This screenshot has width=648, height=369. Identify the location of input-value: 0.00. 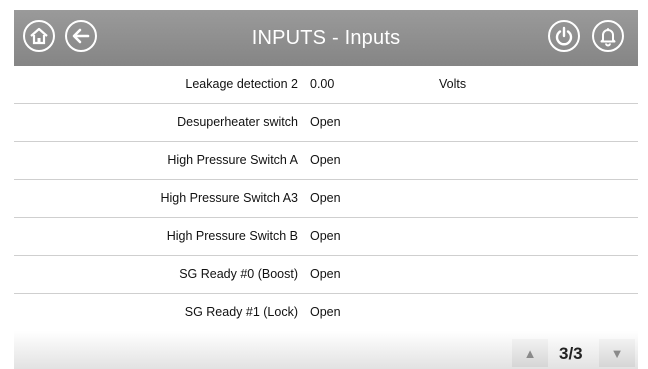
(322, 84).